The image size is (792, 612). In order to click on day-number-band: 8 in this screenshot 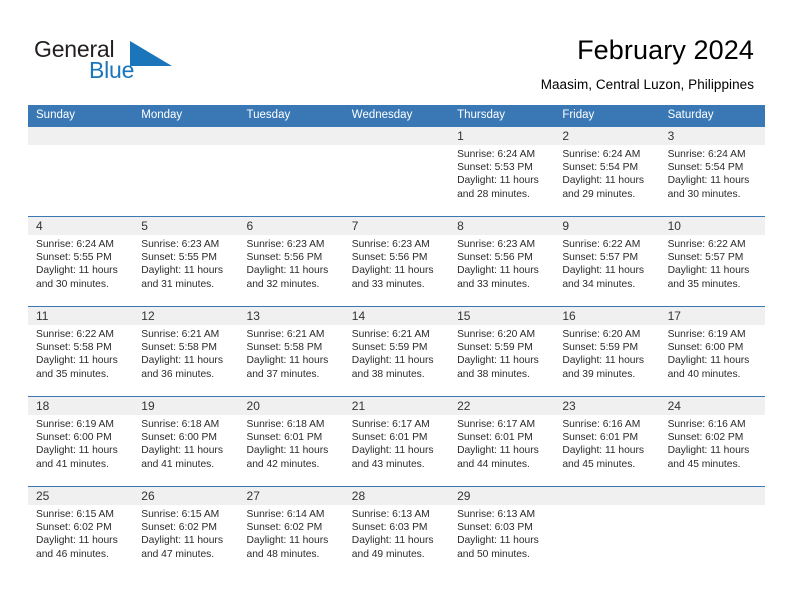, I will do `click(502, 226)`.